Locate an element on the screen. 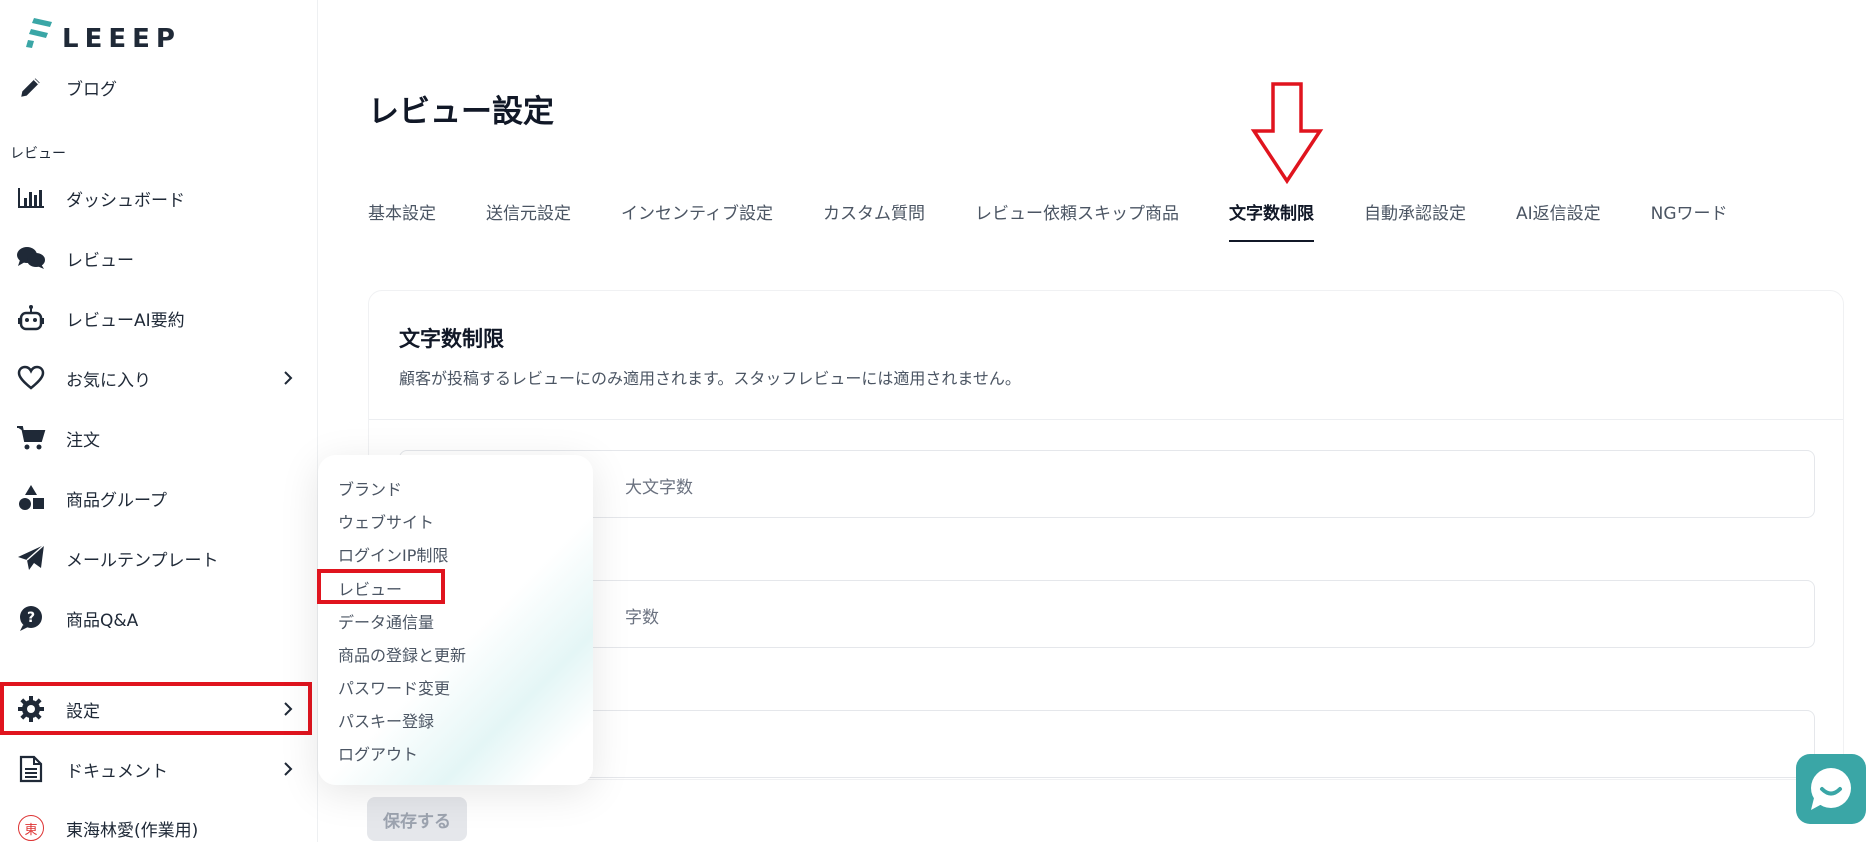  sidebar-item-label: ダッシュボード is located at coordinates (125, 200).